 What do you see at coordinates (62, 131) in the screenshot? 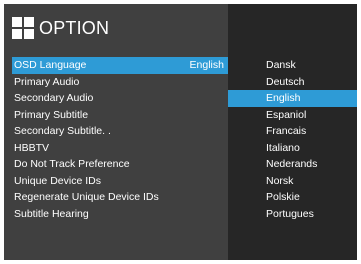
I see `menu-item-label: Secondary Subtitle. .` at bounding box center [62, 131].